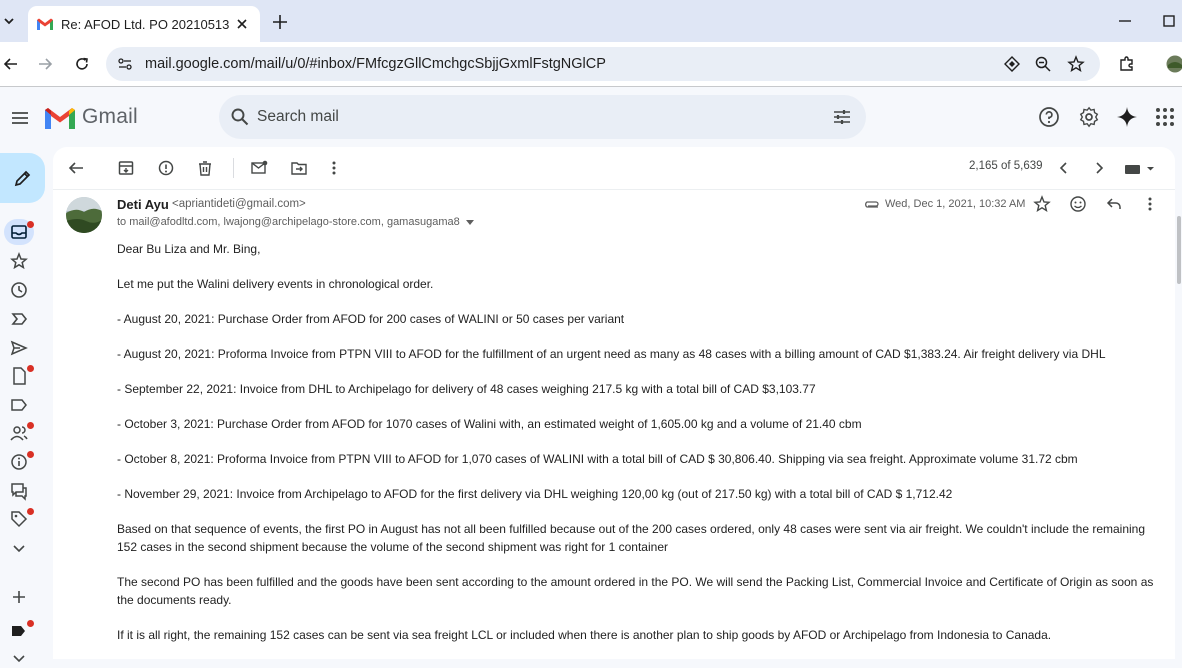 Image resolution: width=1182 pixels, height=668 pixels. I want to click on attachment-icon, so click(871, 204).